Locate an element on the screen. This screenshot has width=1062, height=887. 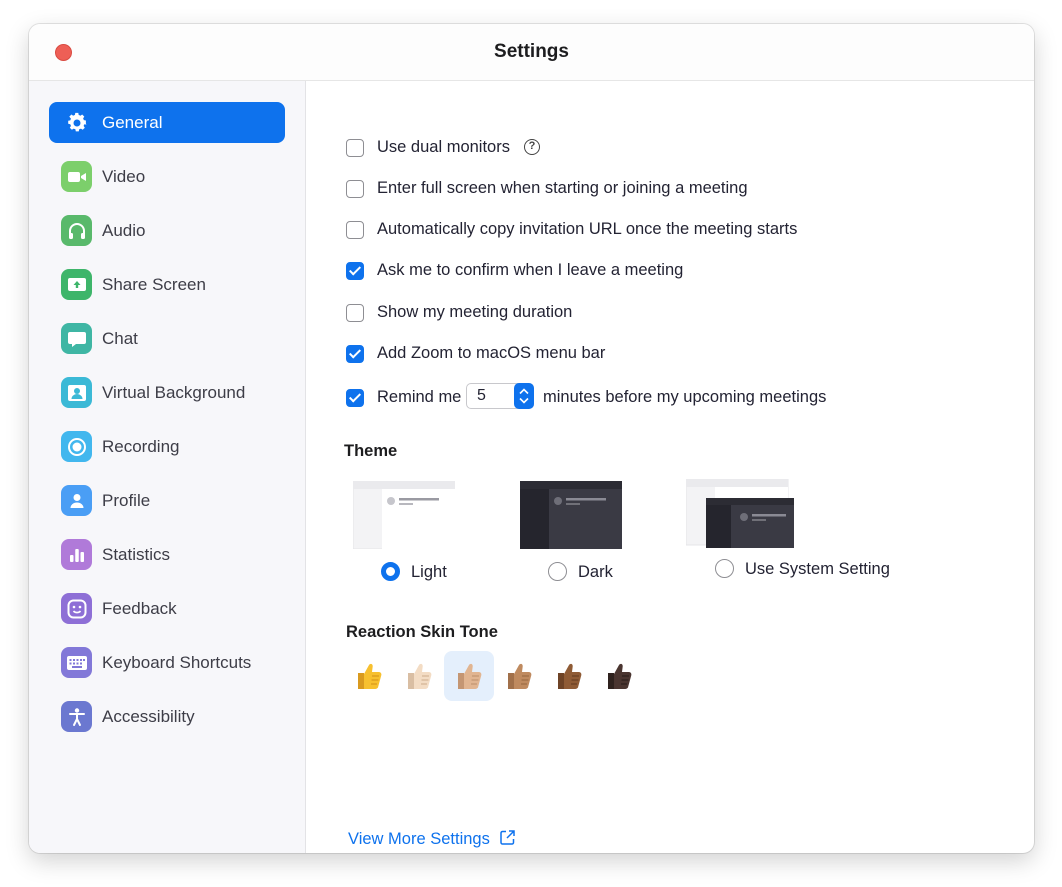
sidebar-item-statistics: Statistics is located at coordinates (167, 554).